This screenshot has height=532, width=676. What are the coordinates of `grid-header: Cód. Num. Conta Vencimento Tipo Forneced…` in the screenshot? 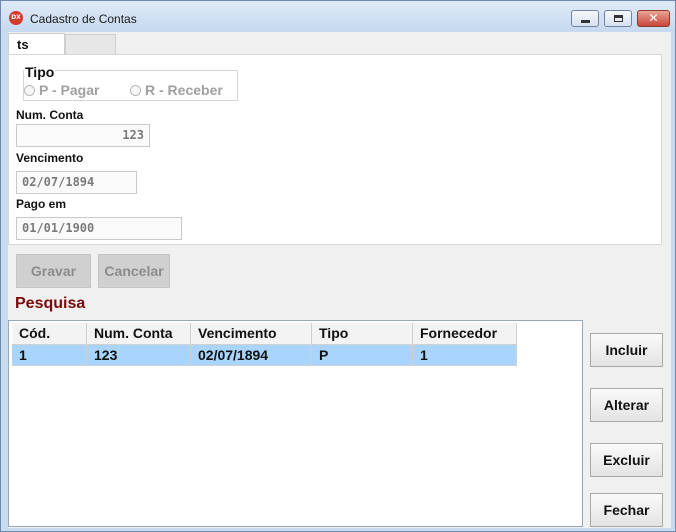 It's located at (264, 334).